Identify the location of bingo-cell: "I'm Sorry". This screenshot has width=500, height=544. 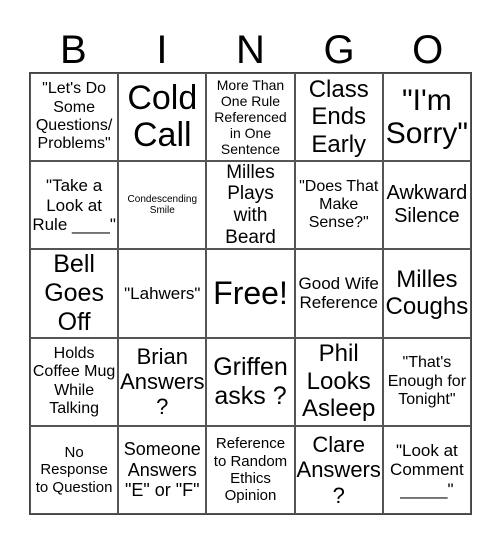
(426, 117).